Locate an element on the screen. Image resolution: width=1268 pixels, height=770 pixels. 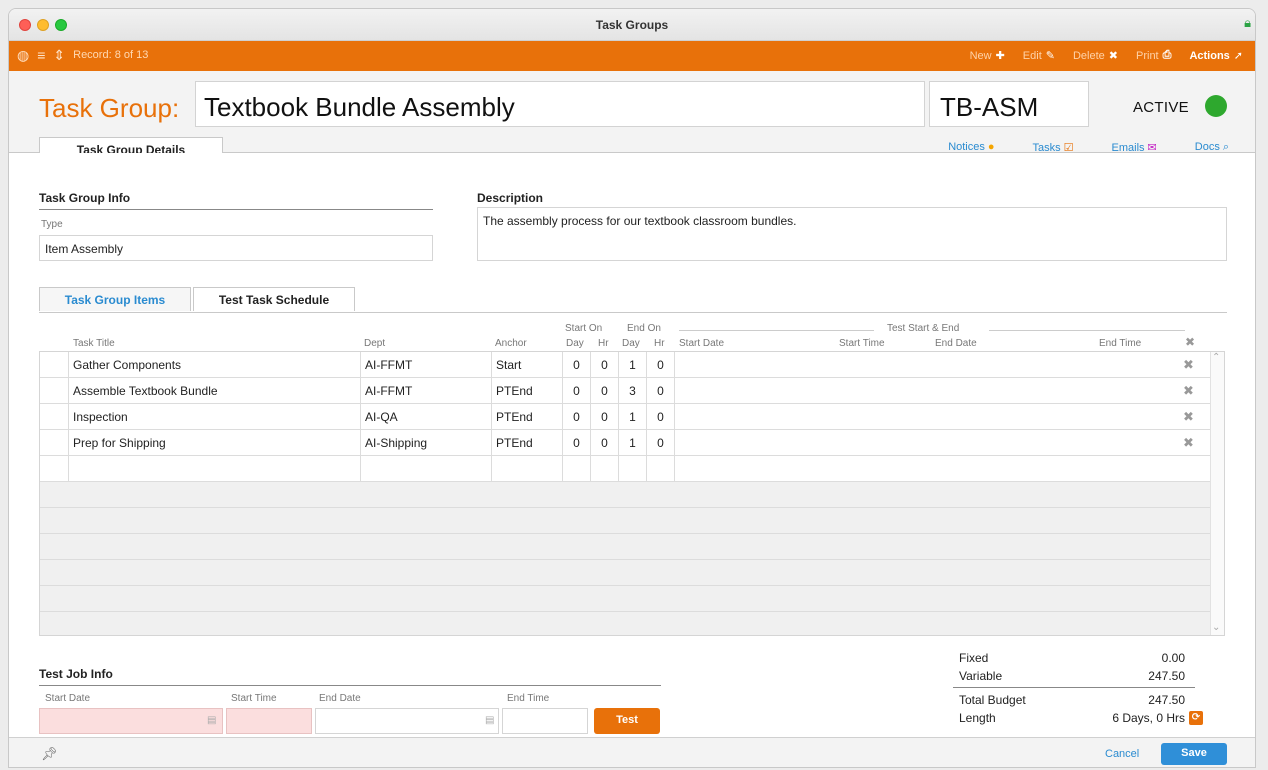
test-start-date-field is located at coordinates (131, 721).